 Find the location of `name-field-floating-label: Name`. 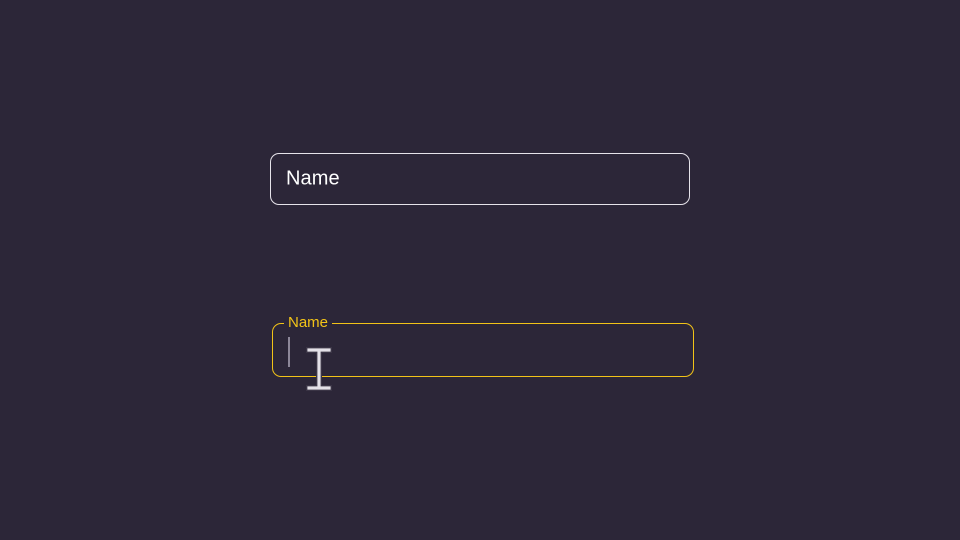

name-field-floating-label: Name is located at coordinates (308, 323).